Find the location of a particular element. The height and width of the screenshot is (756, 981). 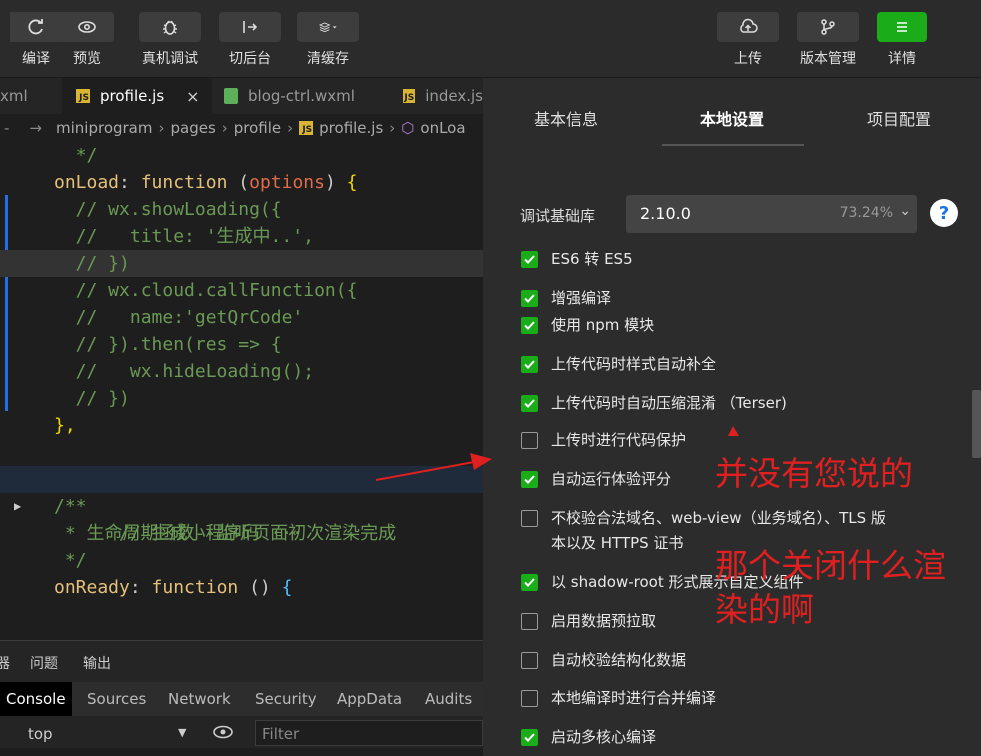

dropdown-arrow-icon: ▼ is located at coordinates (182, 732).